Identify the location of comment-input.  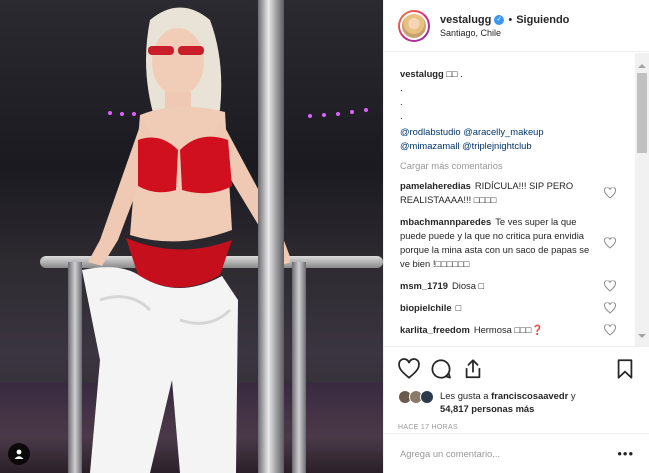
(509, 453).